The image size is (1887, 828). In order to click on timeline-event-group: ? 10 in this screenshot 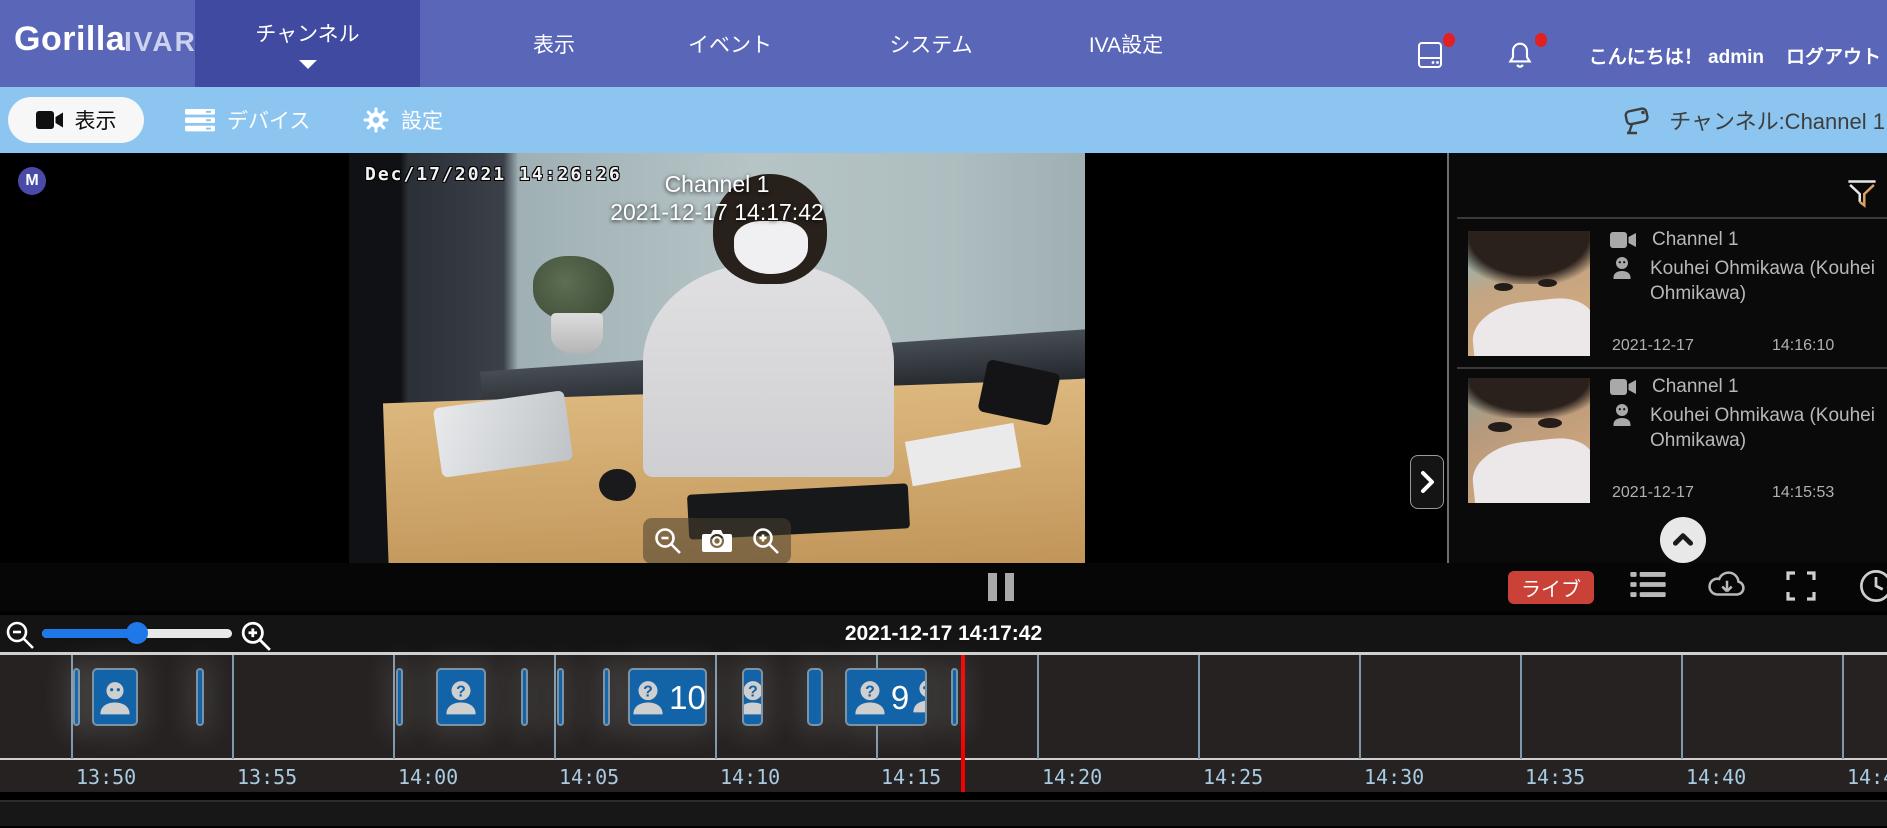, I will do `click(667, 697)`.